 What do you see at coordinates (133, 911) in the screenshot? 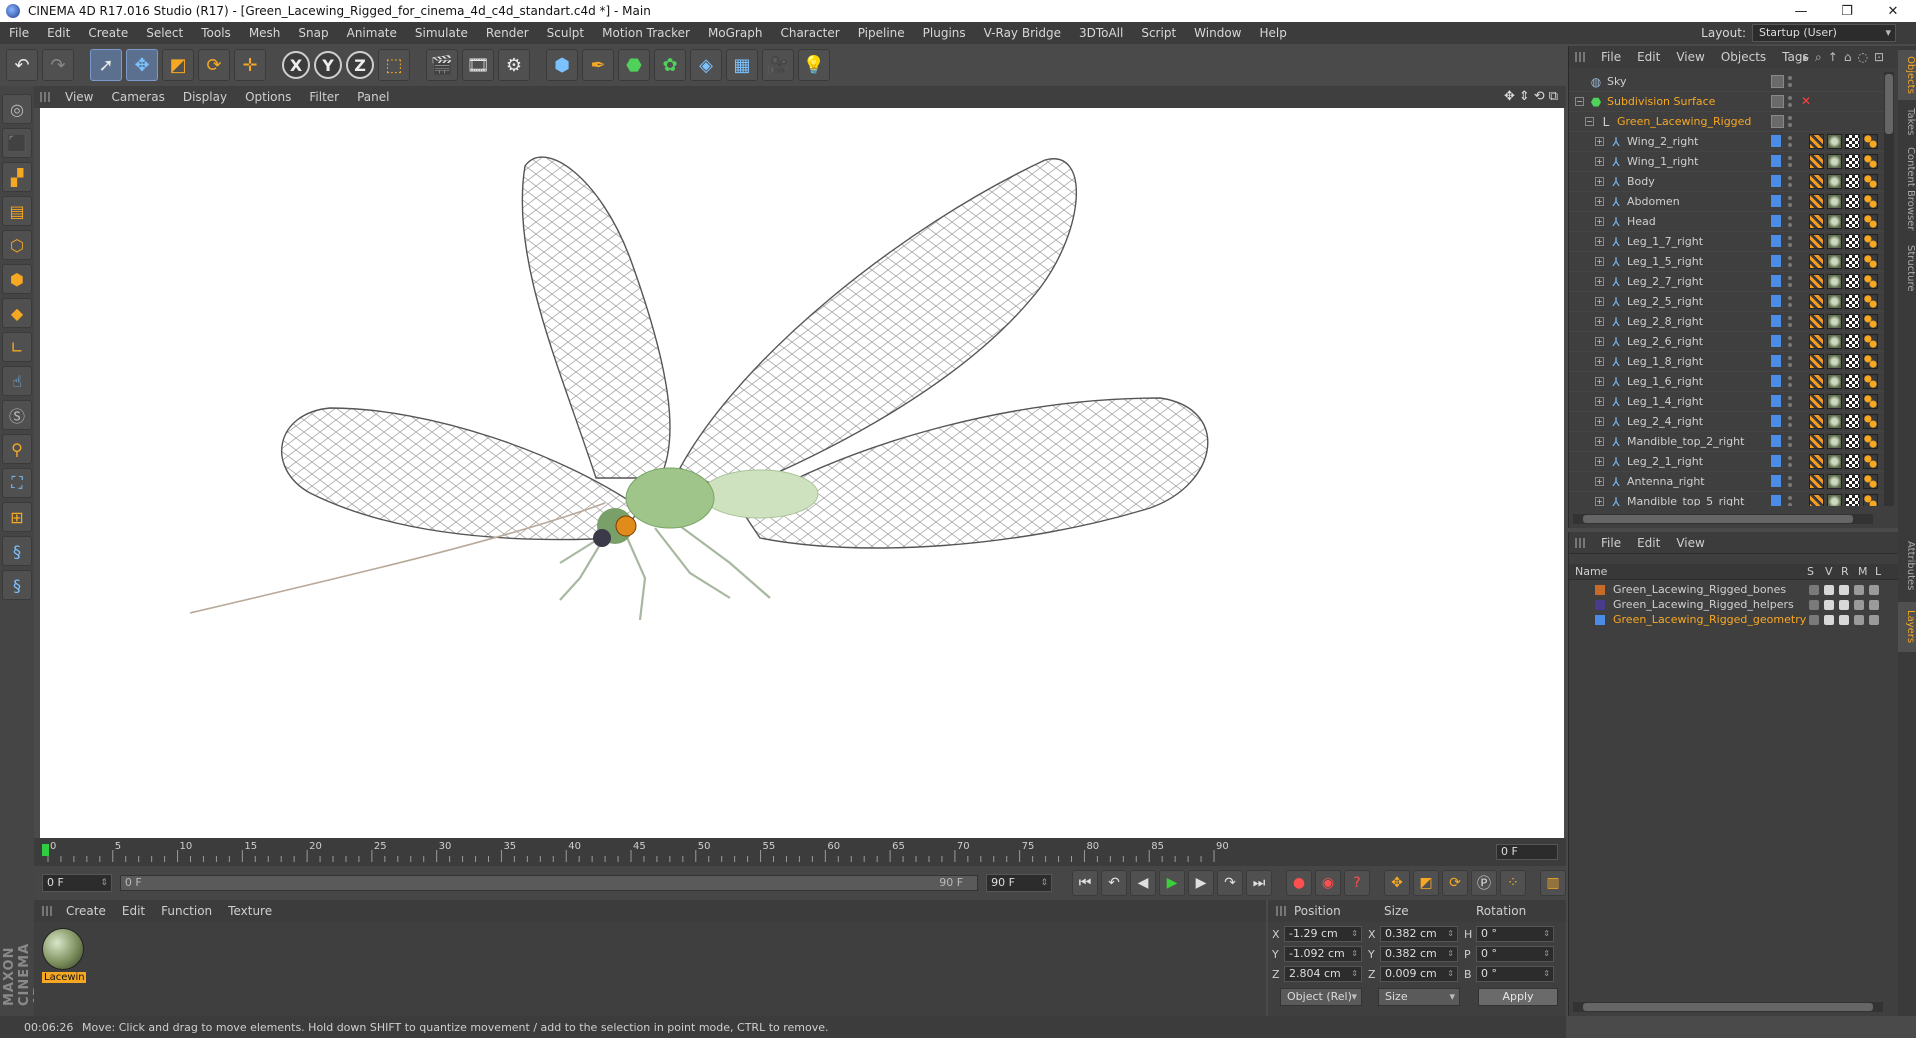
I see `material-menu-edit: Edit` at bounding box center [133, 911].